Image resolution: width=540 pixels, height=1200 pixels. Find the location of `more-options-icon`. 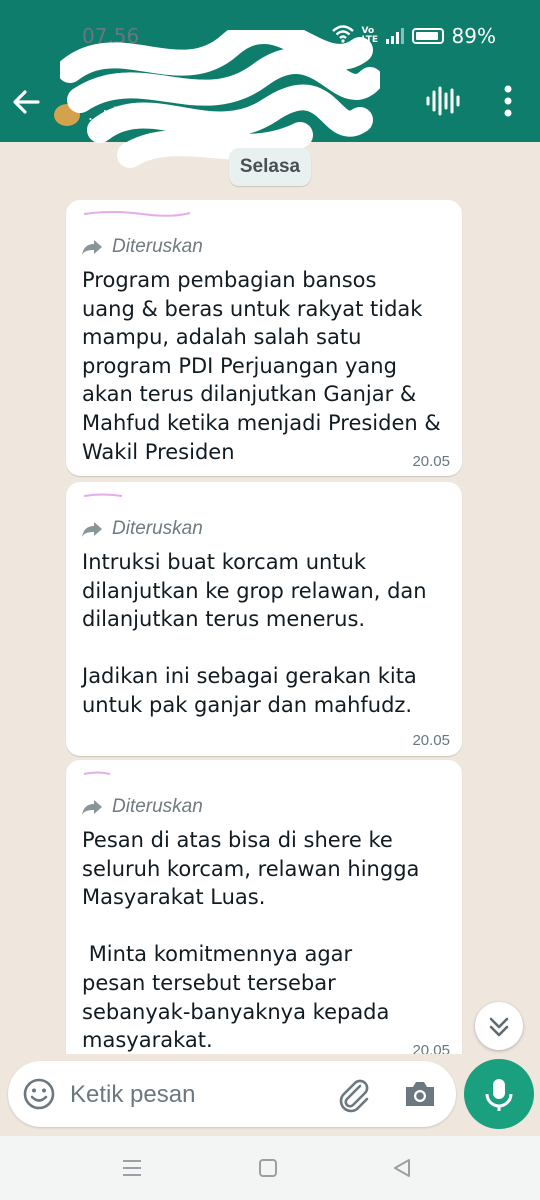

more-options-icon is located at coordinates (508, 101).